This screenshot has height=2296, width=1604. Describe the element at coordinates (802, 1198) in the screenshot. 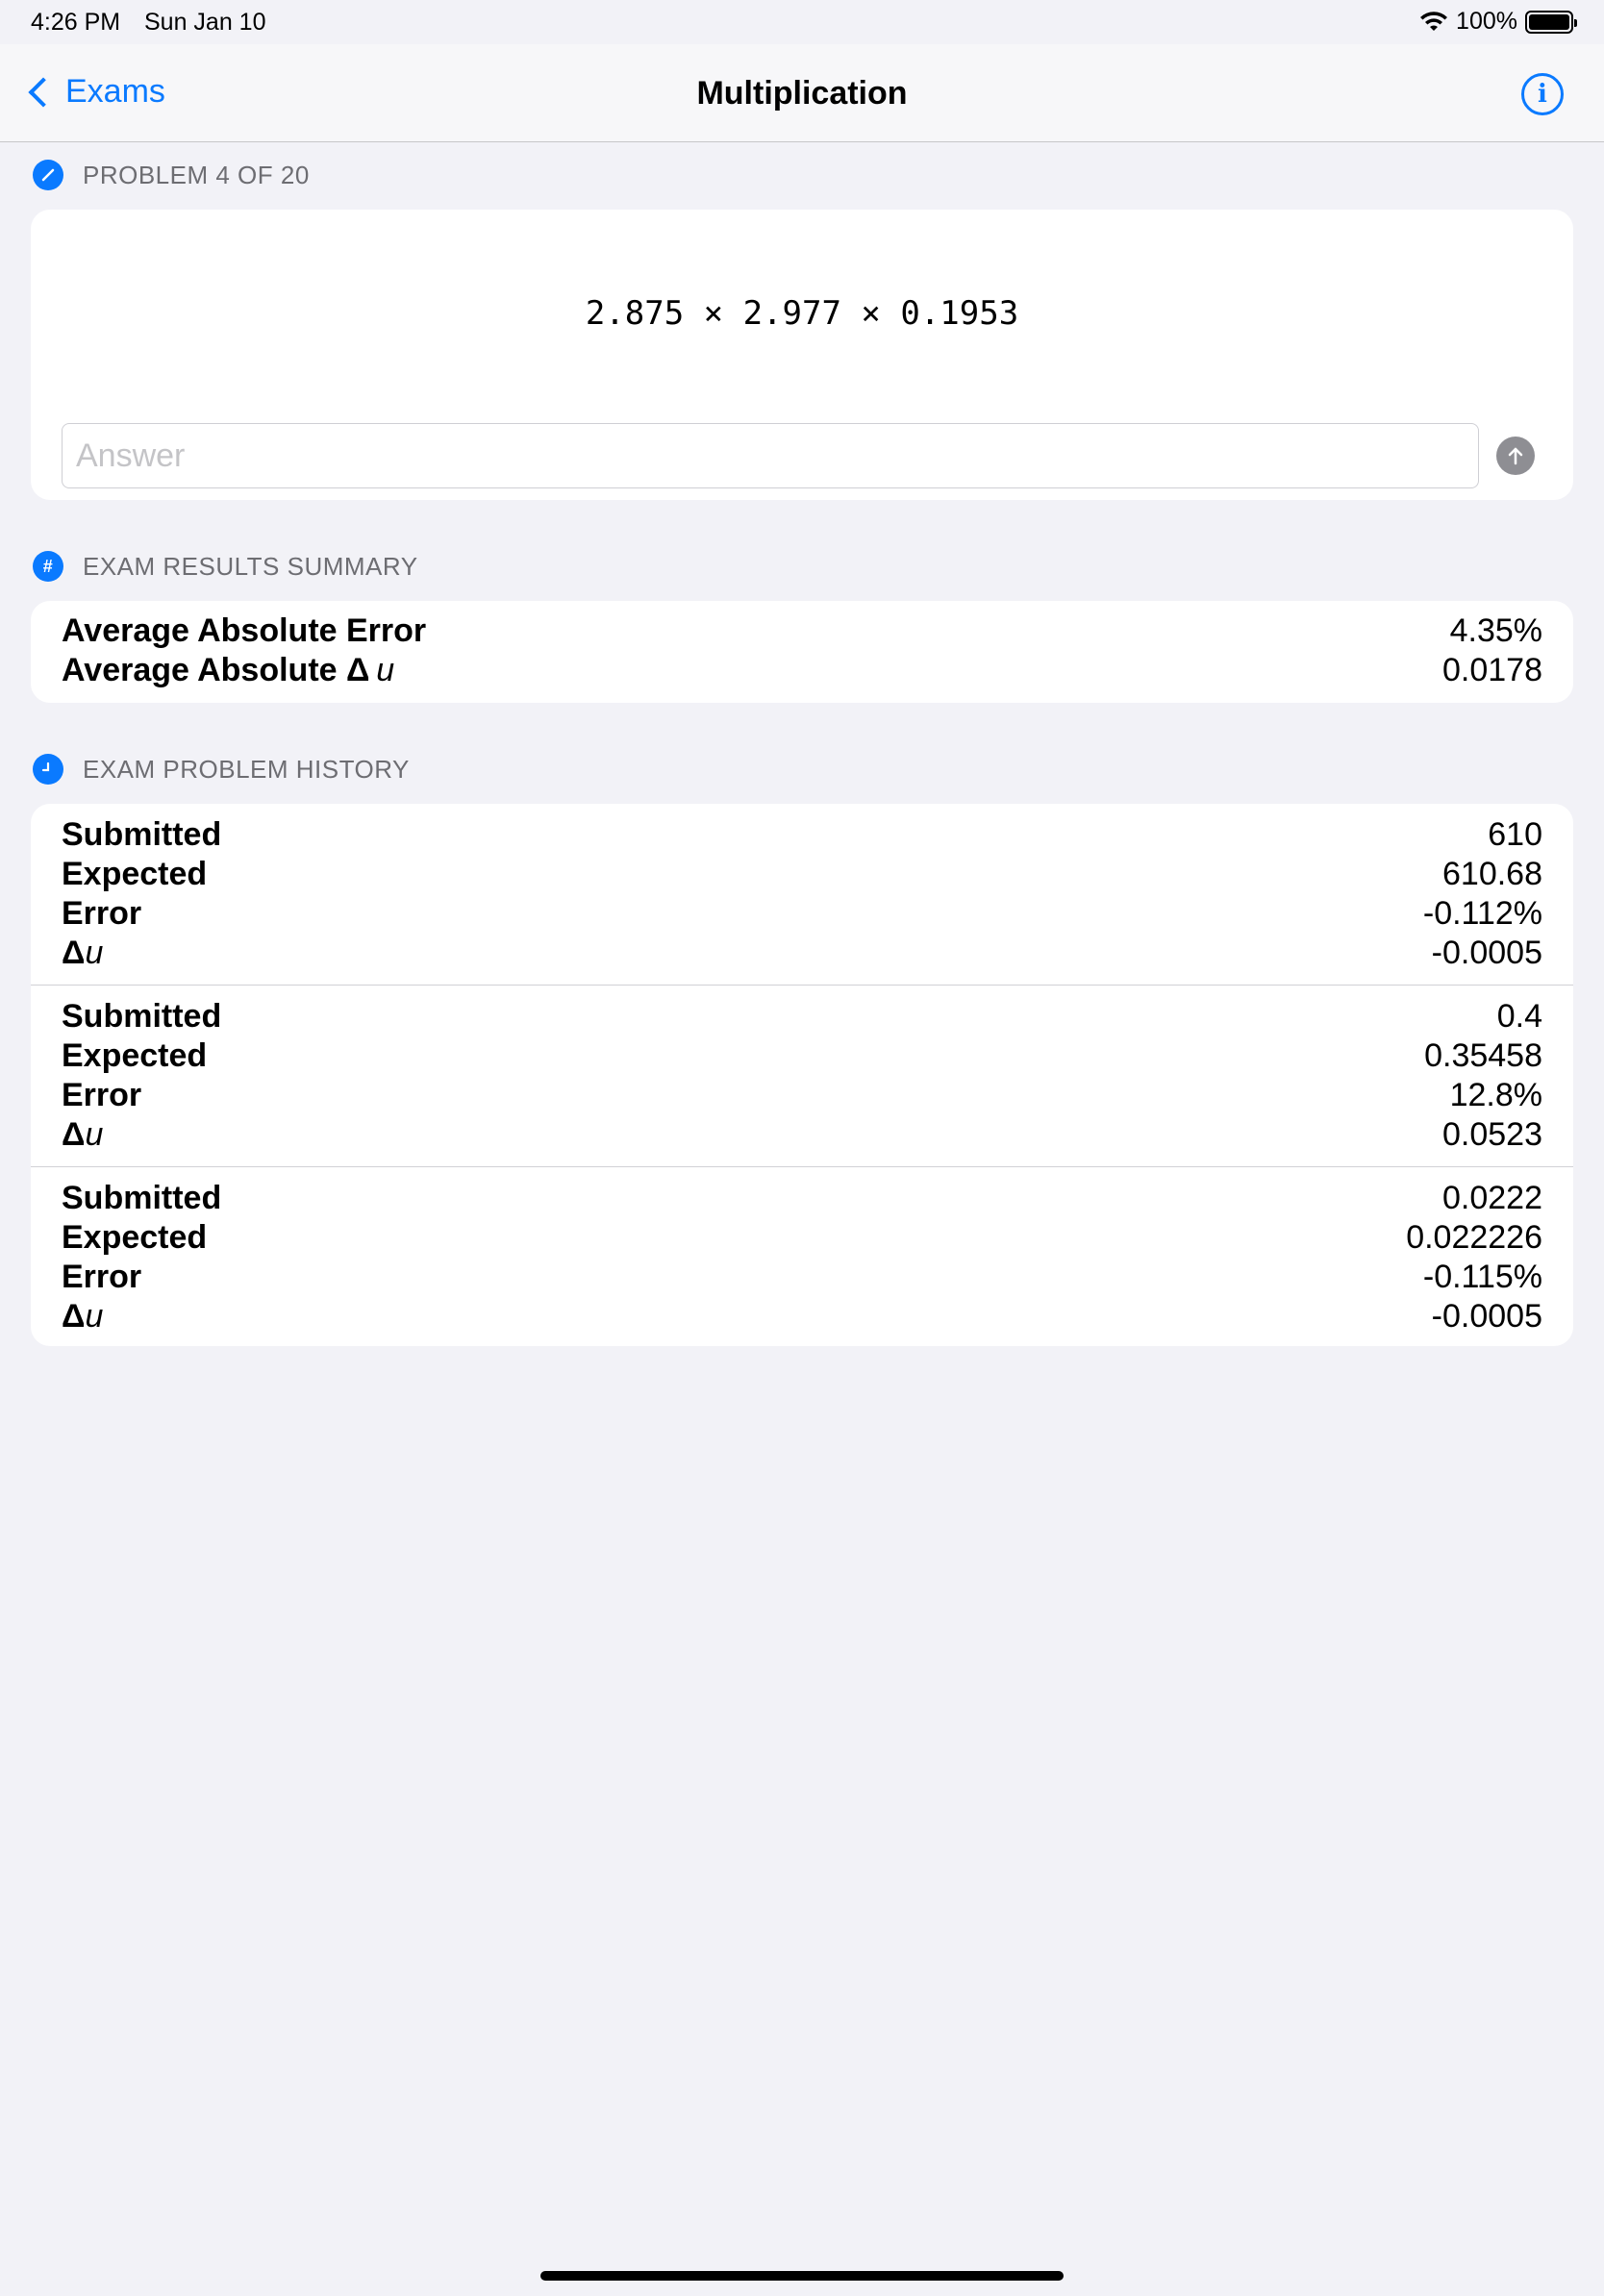

I see `history-row-submitted: Submitted 0.0222` at that location.